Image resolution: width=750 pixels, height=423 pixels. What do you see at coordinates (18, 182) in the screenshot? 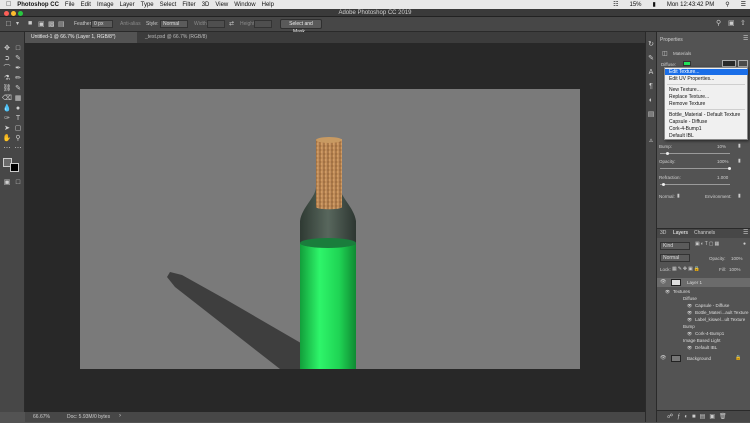
I see `screen-mode-icon: □` at bounding box center [18, 182].